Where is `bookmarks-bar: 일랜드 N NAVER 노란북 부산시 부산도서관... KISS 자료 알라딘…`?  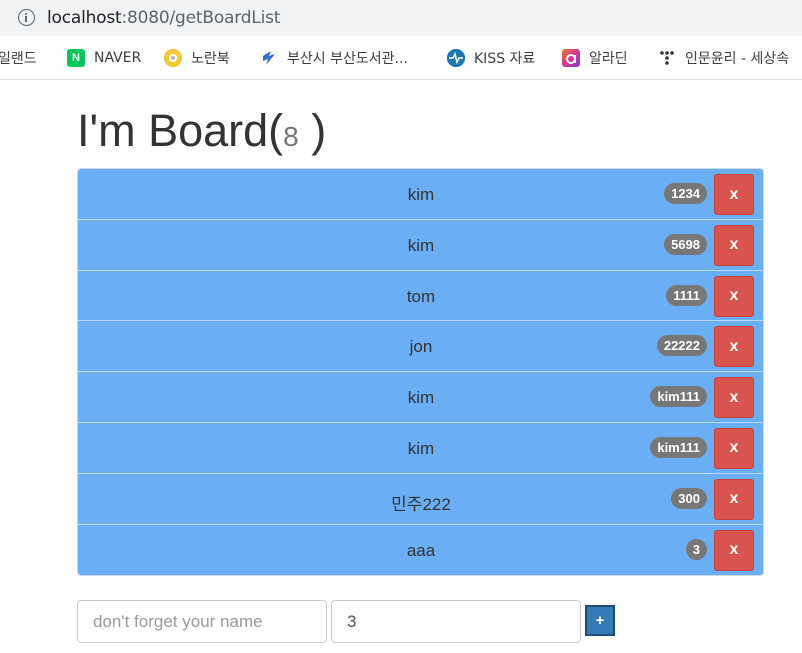 bookmarks-bar: 일랜드 N NAVER 노란북 부산시 부산도서관... KISS 자료 알라딘… is located at coordinates (401, 58).